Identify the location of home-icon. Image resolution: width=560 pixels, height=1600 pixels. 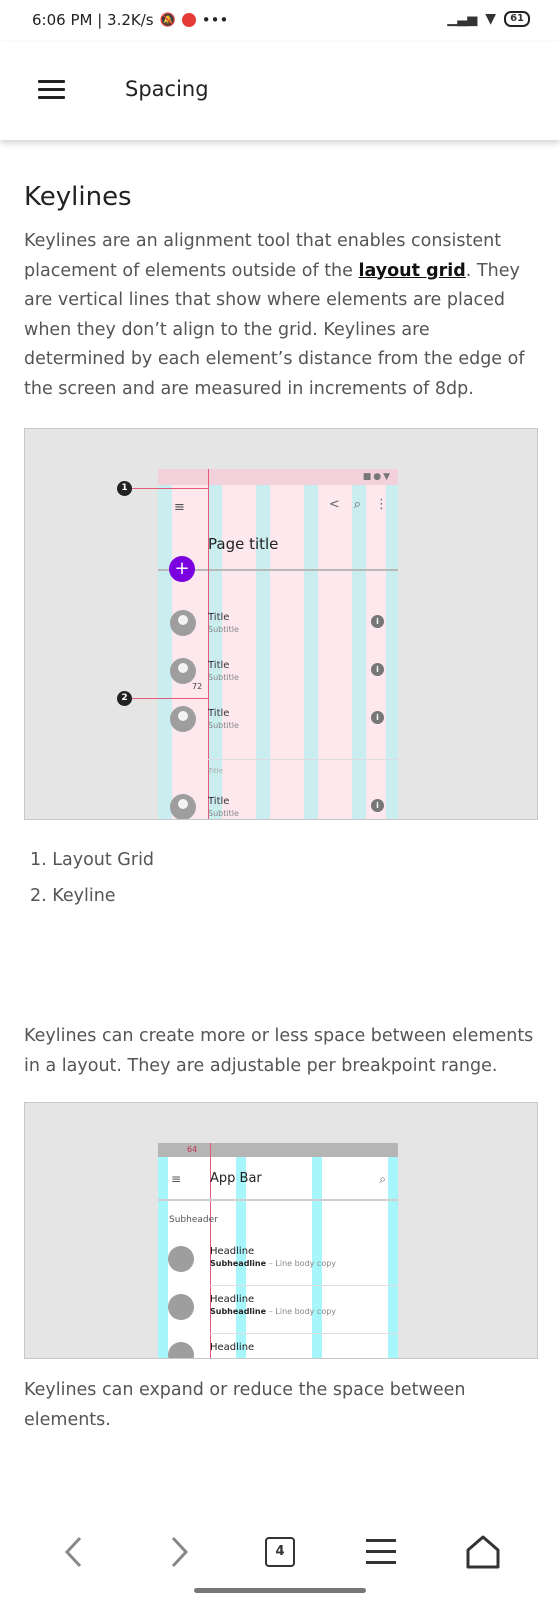
(483, 1552).